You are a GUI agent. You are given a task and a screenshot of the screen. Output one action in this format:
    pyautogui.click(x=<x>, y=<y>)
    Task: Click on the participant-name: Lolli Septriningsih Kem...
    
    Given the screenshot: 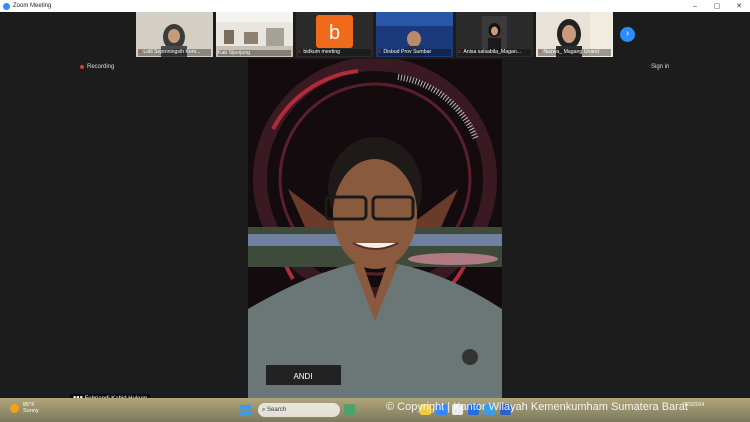 What is the action you would take?
    pyautogui.click(x=172, y=52)
    